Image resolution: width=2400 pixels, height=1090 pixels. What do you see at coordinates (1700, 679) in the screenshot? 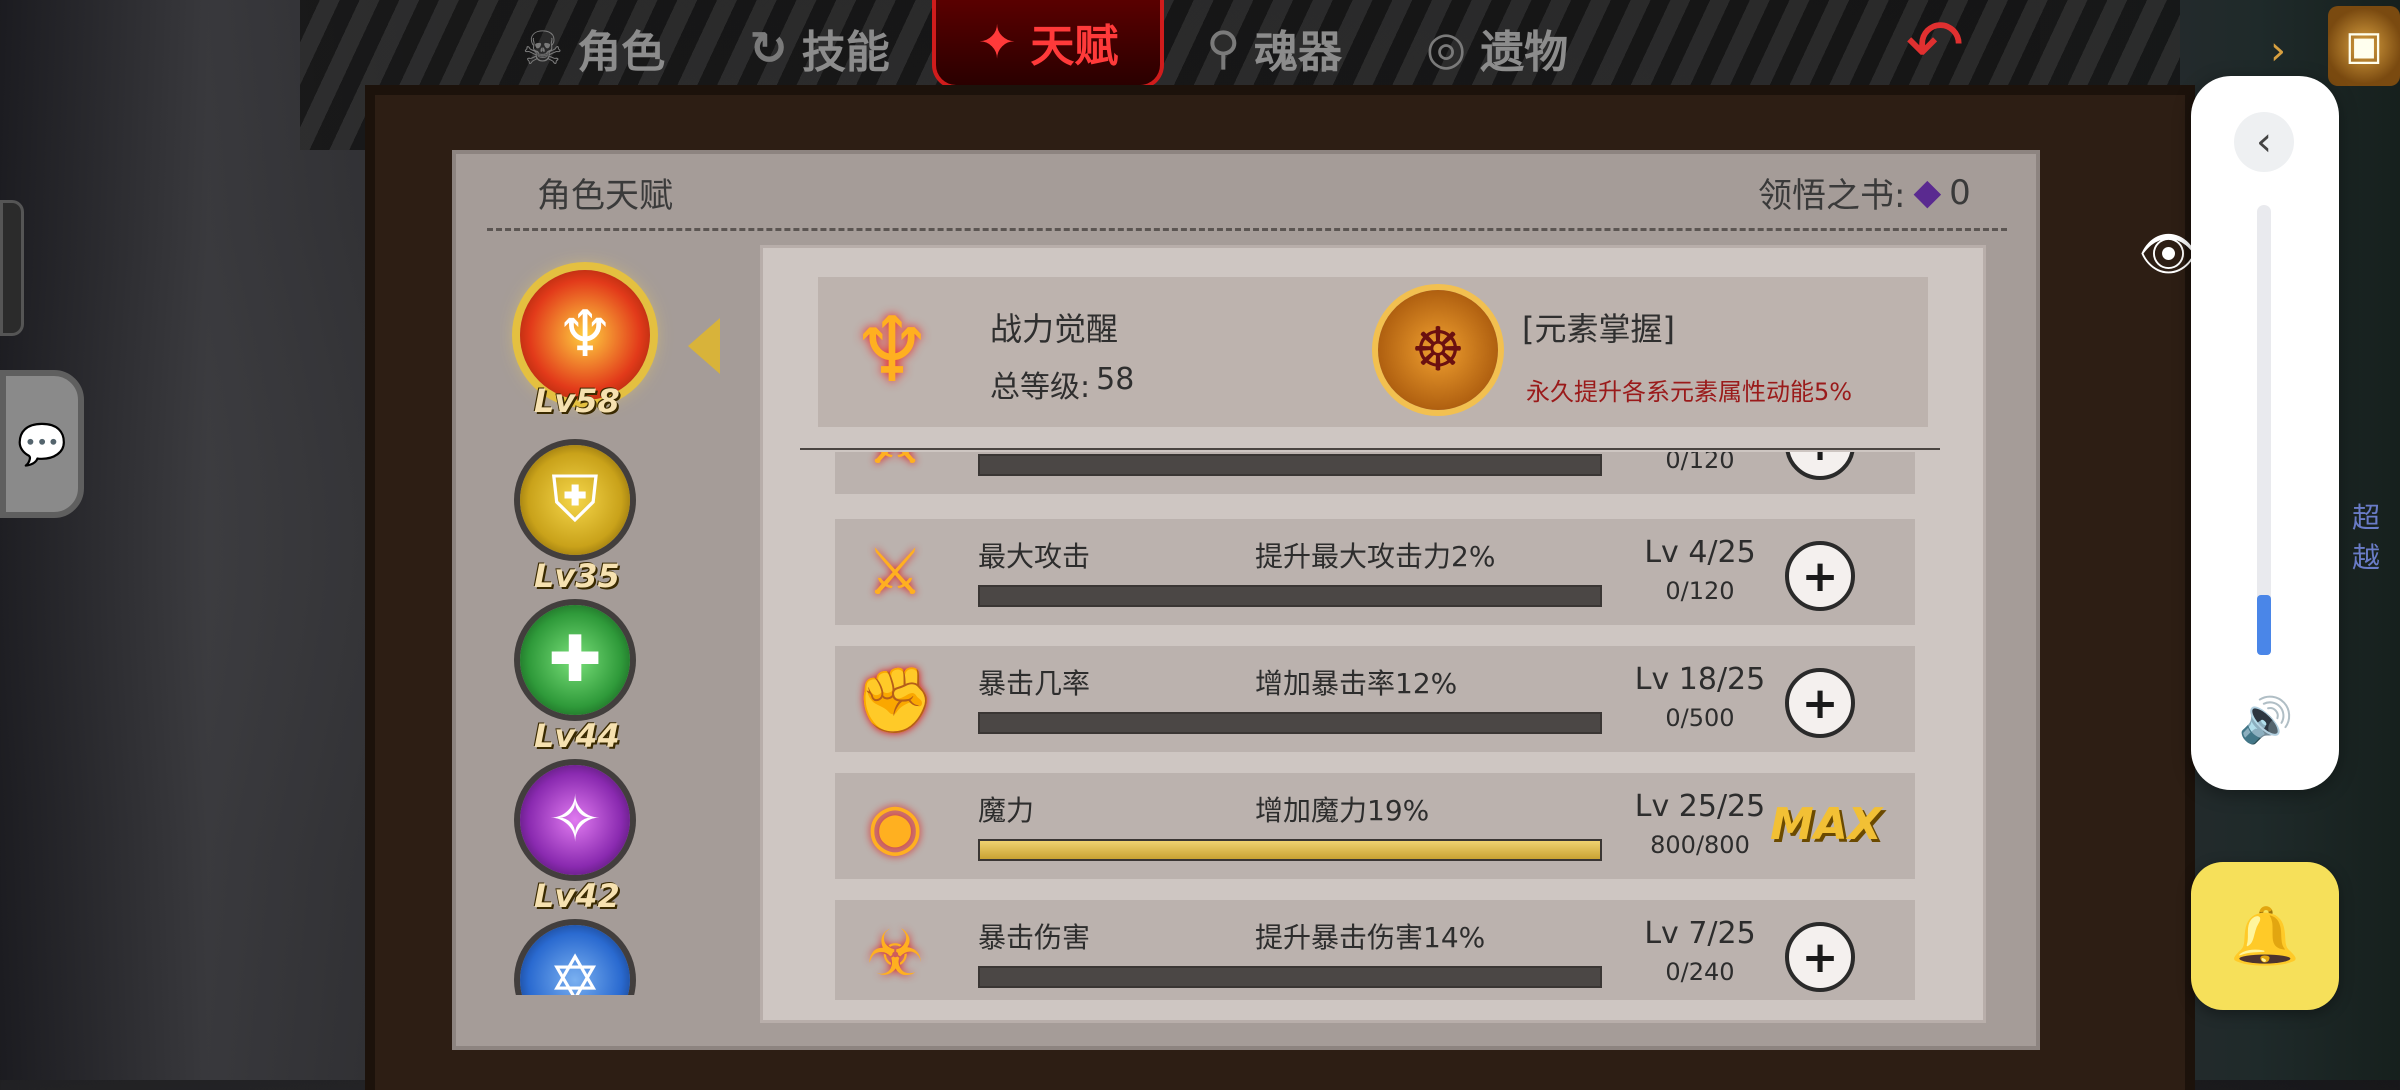
I see `talent-level: Lv 18/25` at bounding box center [1700, 679].